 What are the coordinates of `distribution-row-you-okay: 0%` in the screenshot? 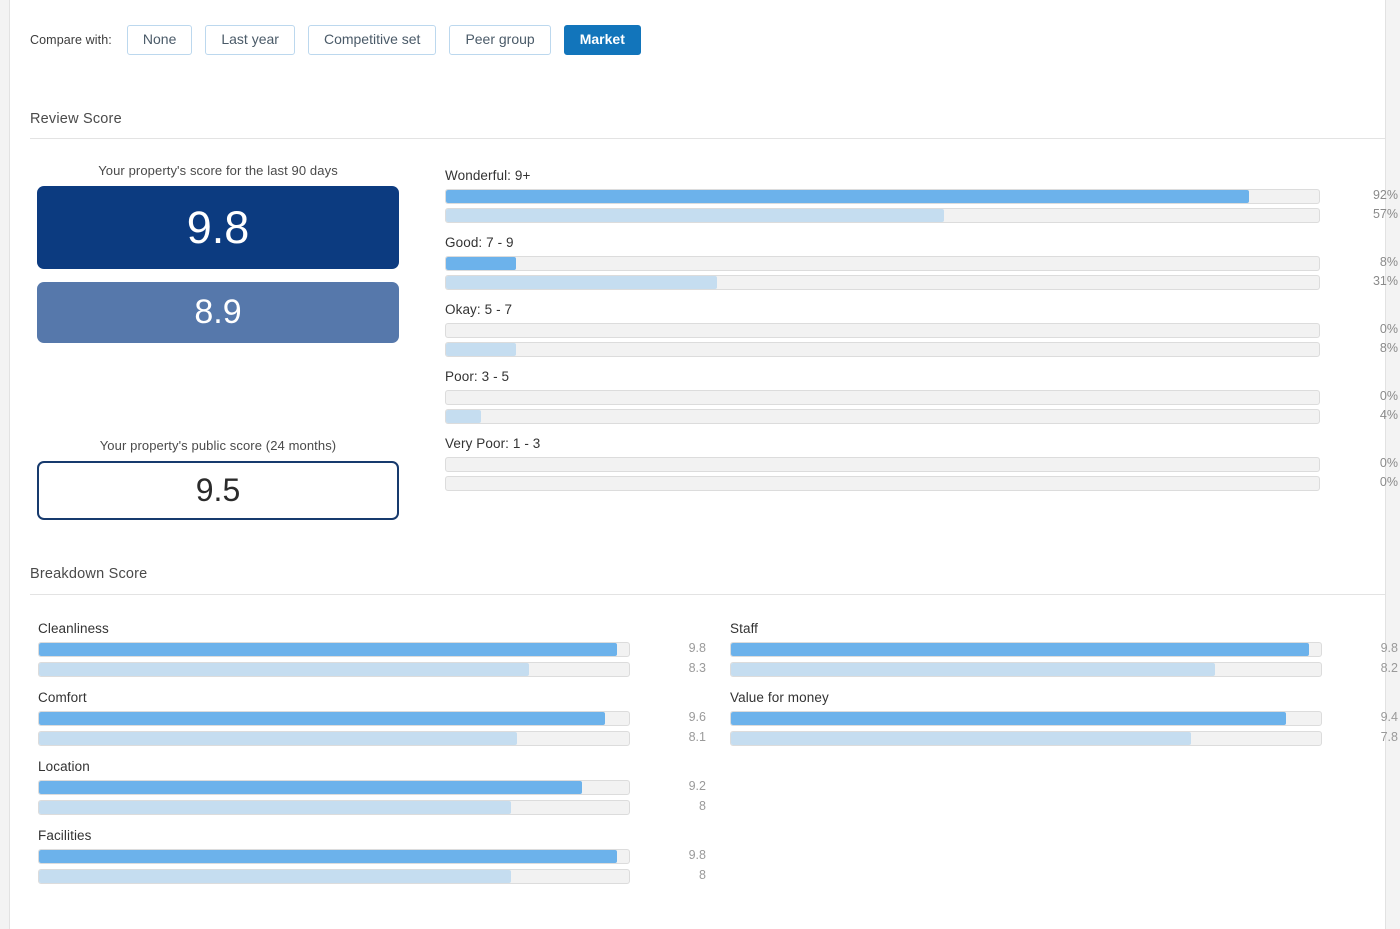 It's located at (921, 330).